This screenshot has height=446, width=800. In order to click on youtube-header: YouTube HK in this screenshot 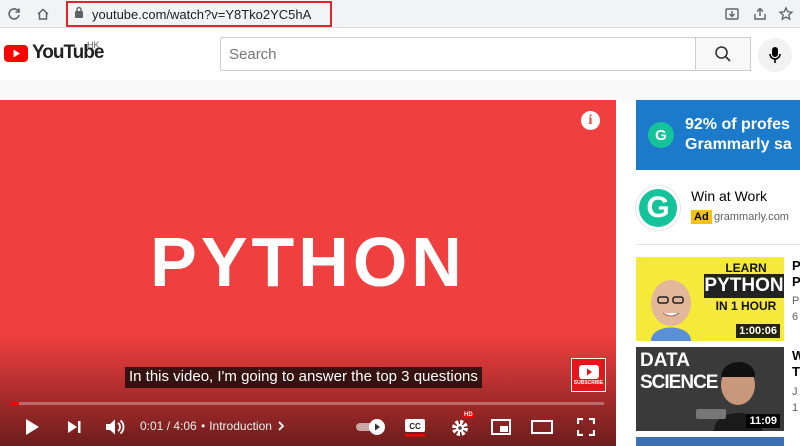, I will do `click(400, 54)`.